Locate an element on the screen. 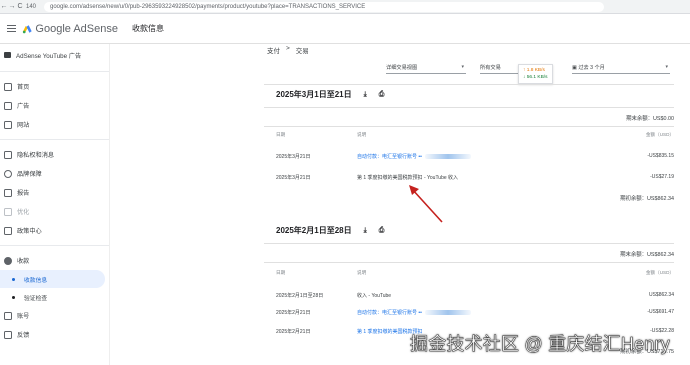 The height and width of the screenshot is (365, 690). logo-google: Google is located at coordinates (53, 28).